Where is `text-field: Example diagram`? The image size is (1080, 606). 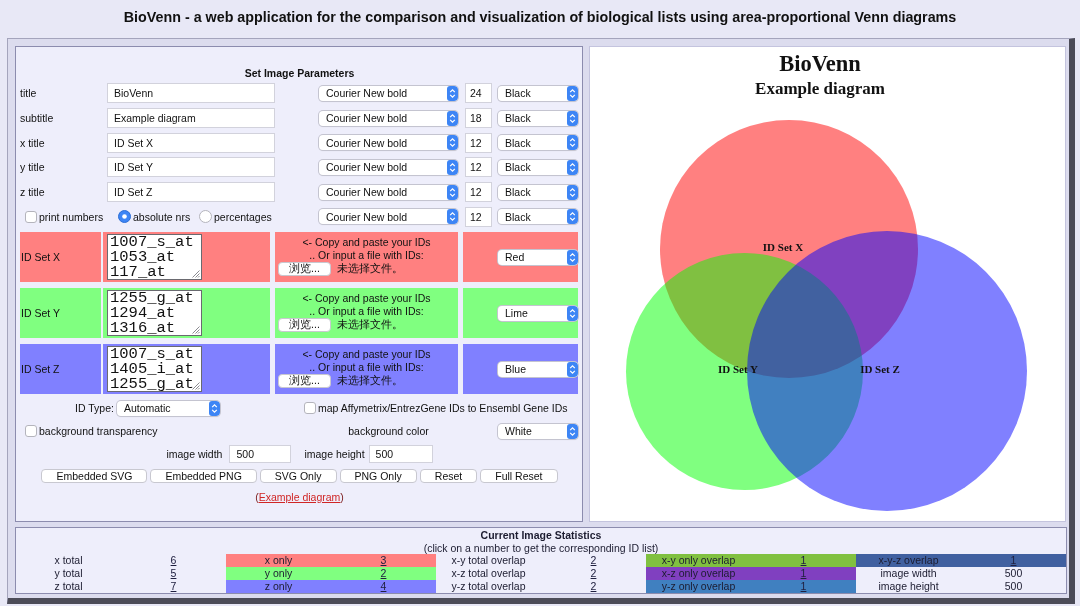
text-field: Example diagram is located at coordinates (191, 118).